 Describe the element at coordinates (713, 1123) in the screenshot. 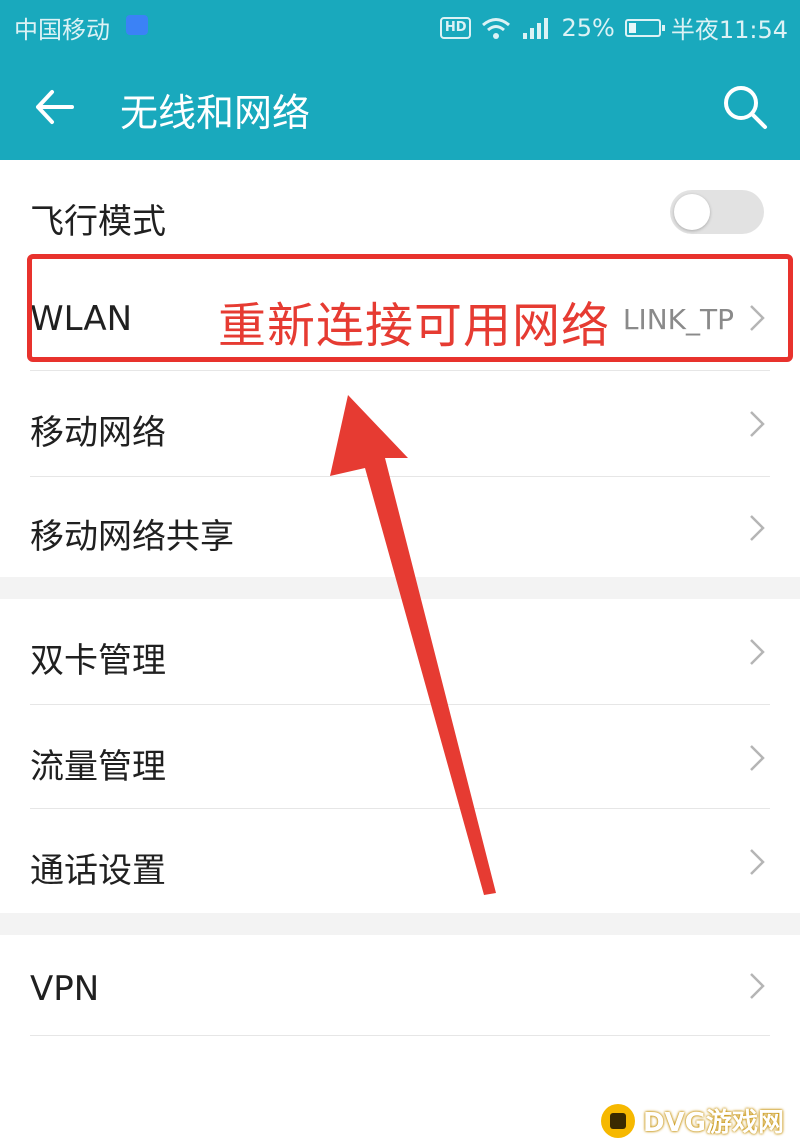

I see `watermark-text: DVG游戏网` at that location.